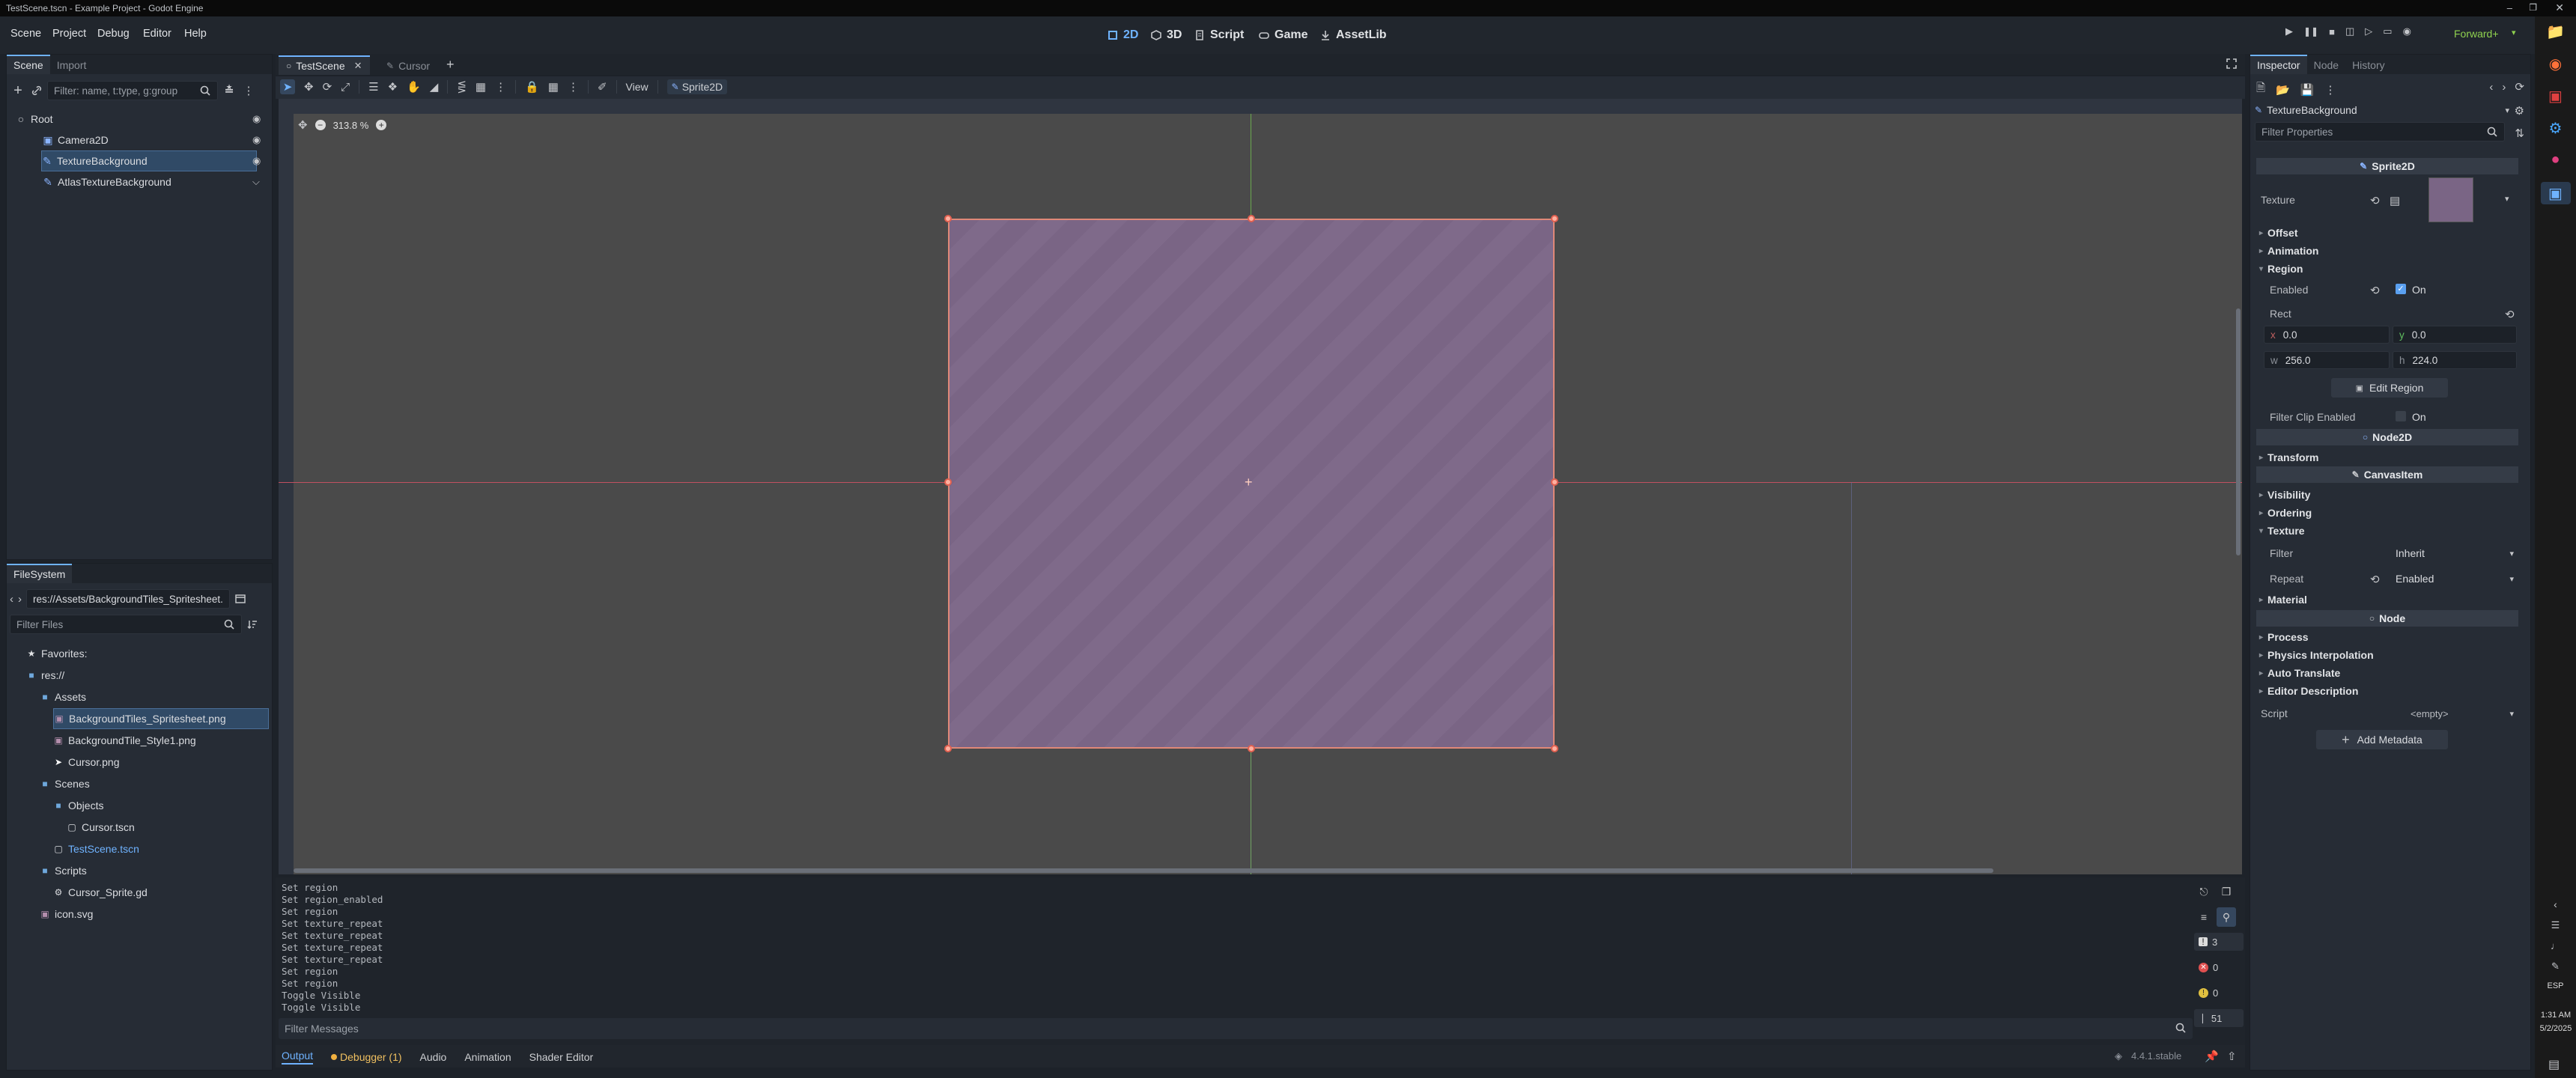  What do you see at coordinates (2555, 945) in the screenshot?
I see `volume-icon: ♩` at bounding box center [2555, 945].